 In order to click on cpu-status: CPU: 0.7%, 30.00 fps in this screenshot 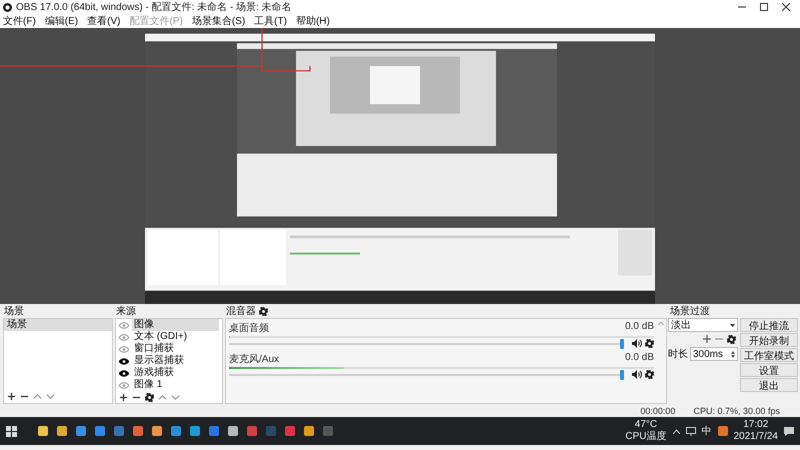, I will do `click(736, 411)`.